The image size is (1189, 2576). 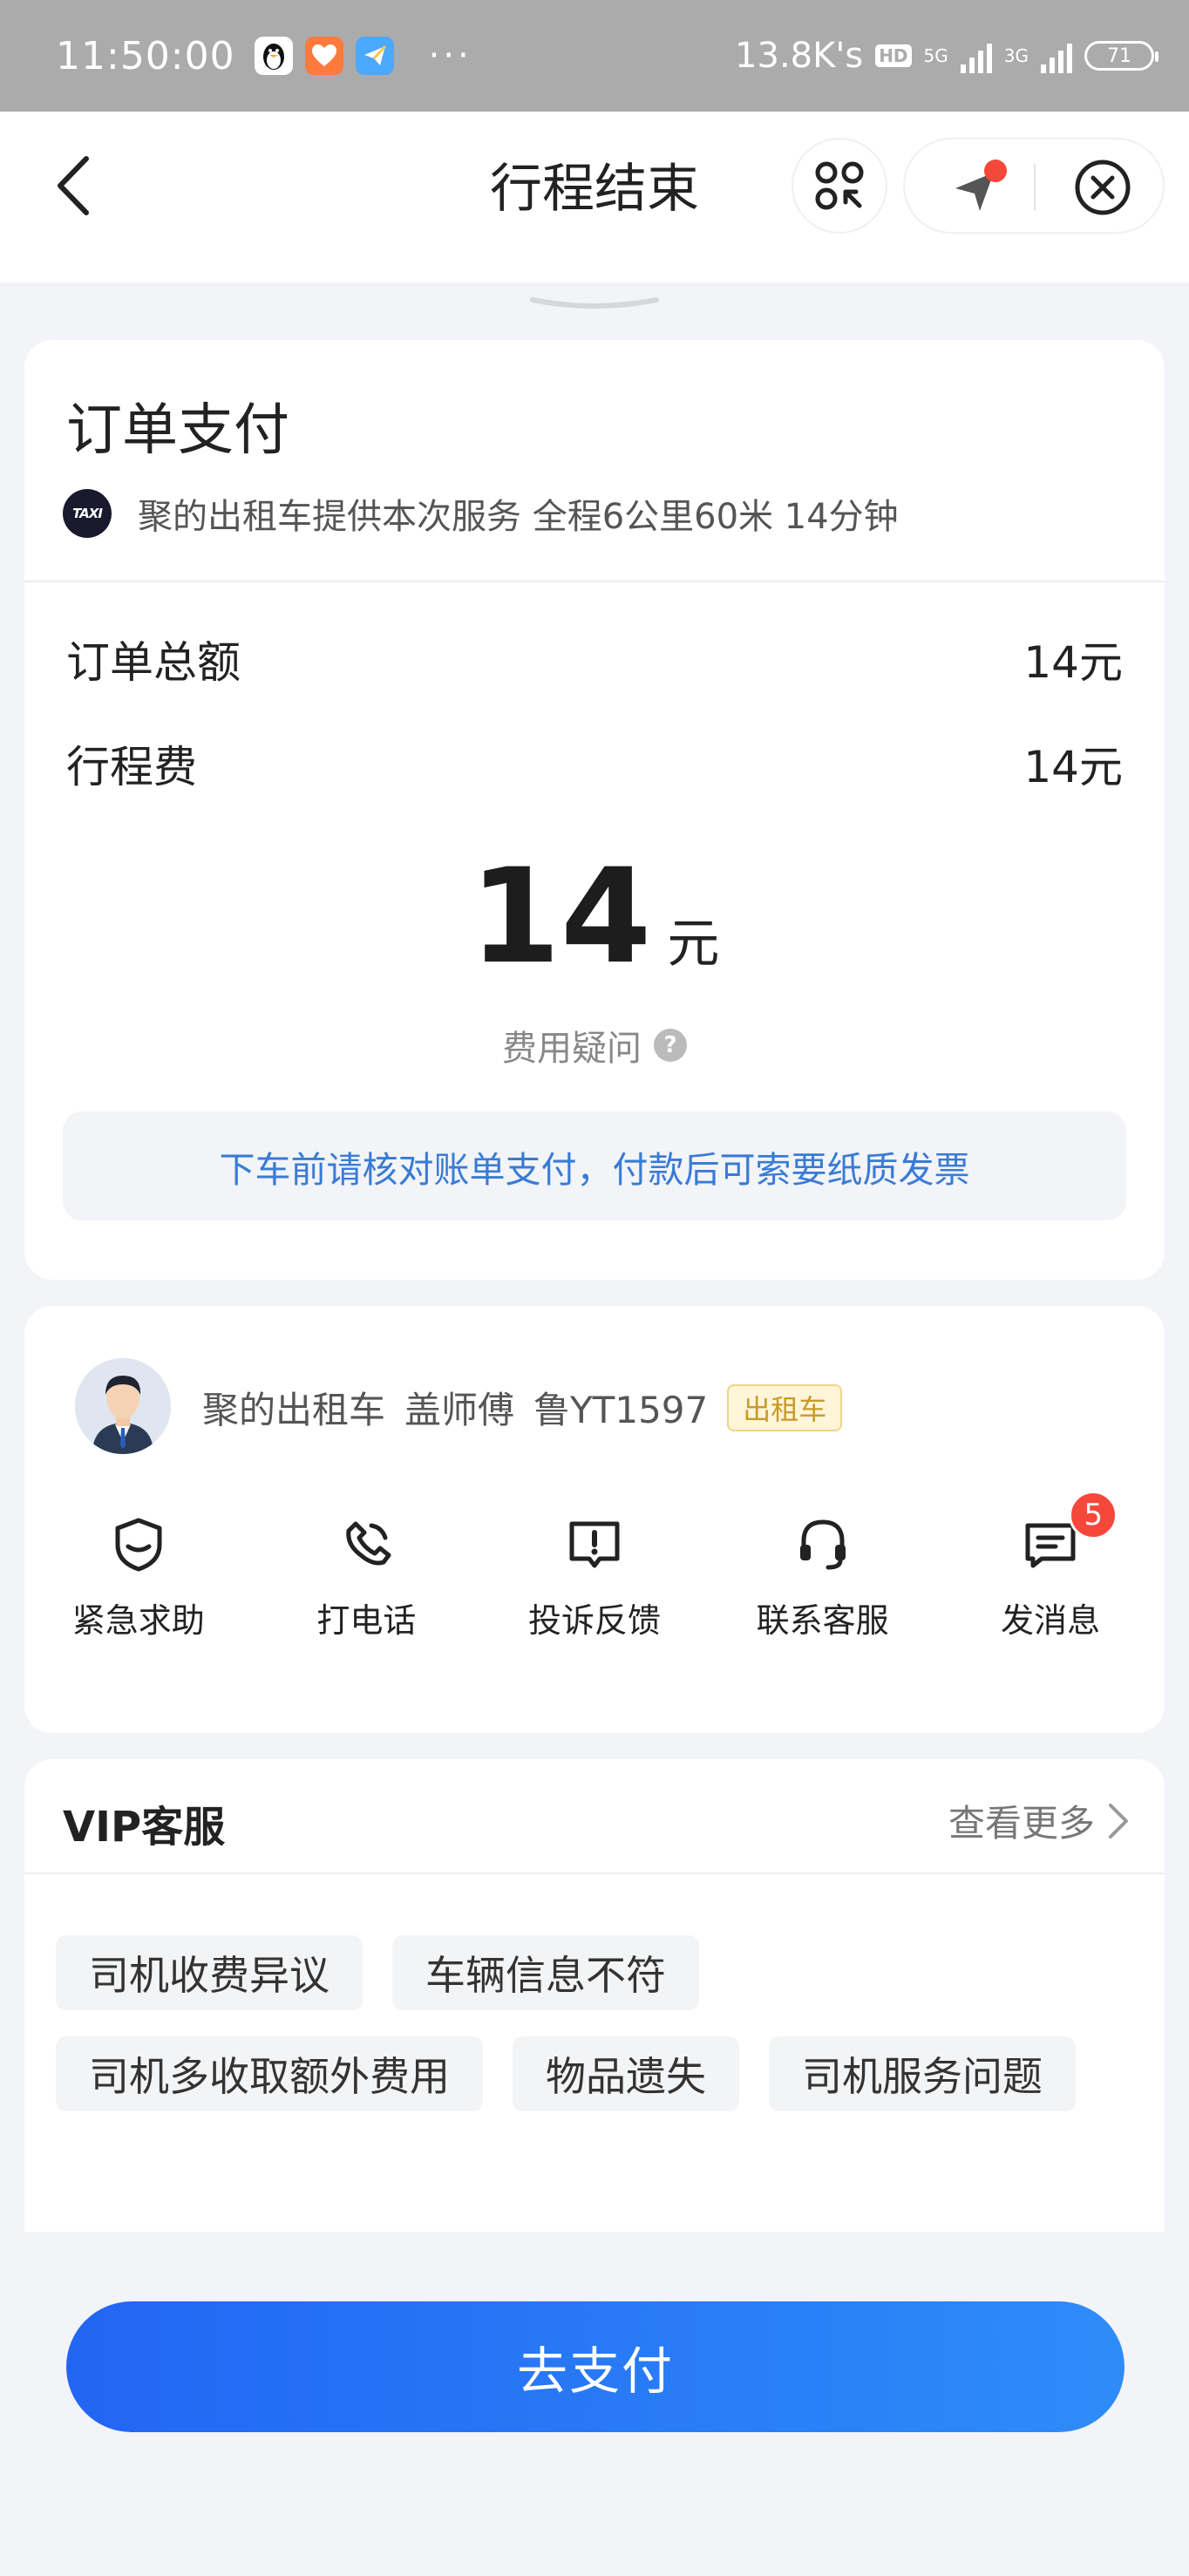 I want to click on message-label: 发消息, so click(x=1051, y=1620).